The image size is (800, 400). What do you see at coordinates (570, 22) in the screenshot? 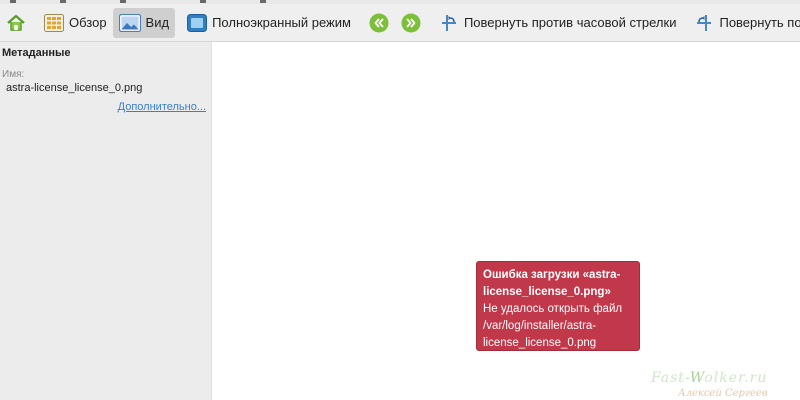
I see `rotate-ccw-label: Повернуть против часовой стрелки` at bounding box center [570, 22].